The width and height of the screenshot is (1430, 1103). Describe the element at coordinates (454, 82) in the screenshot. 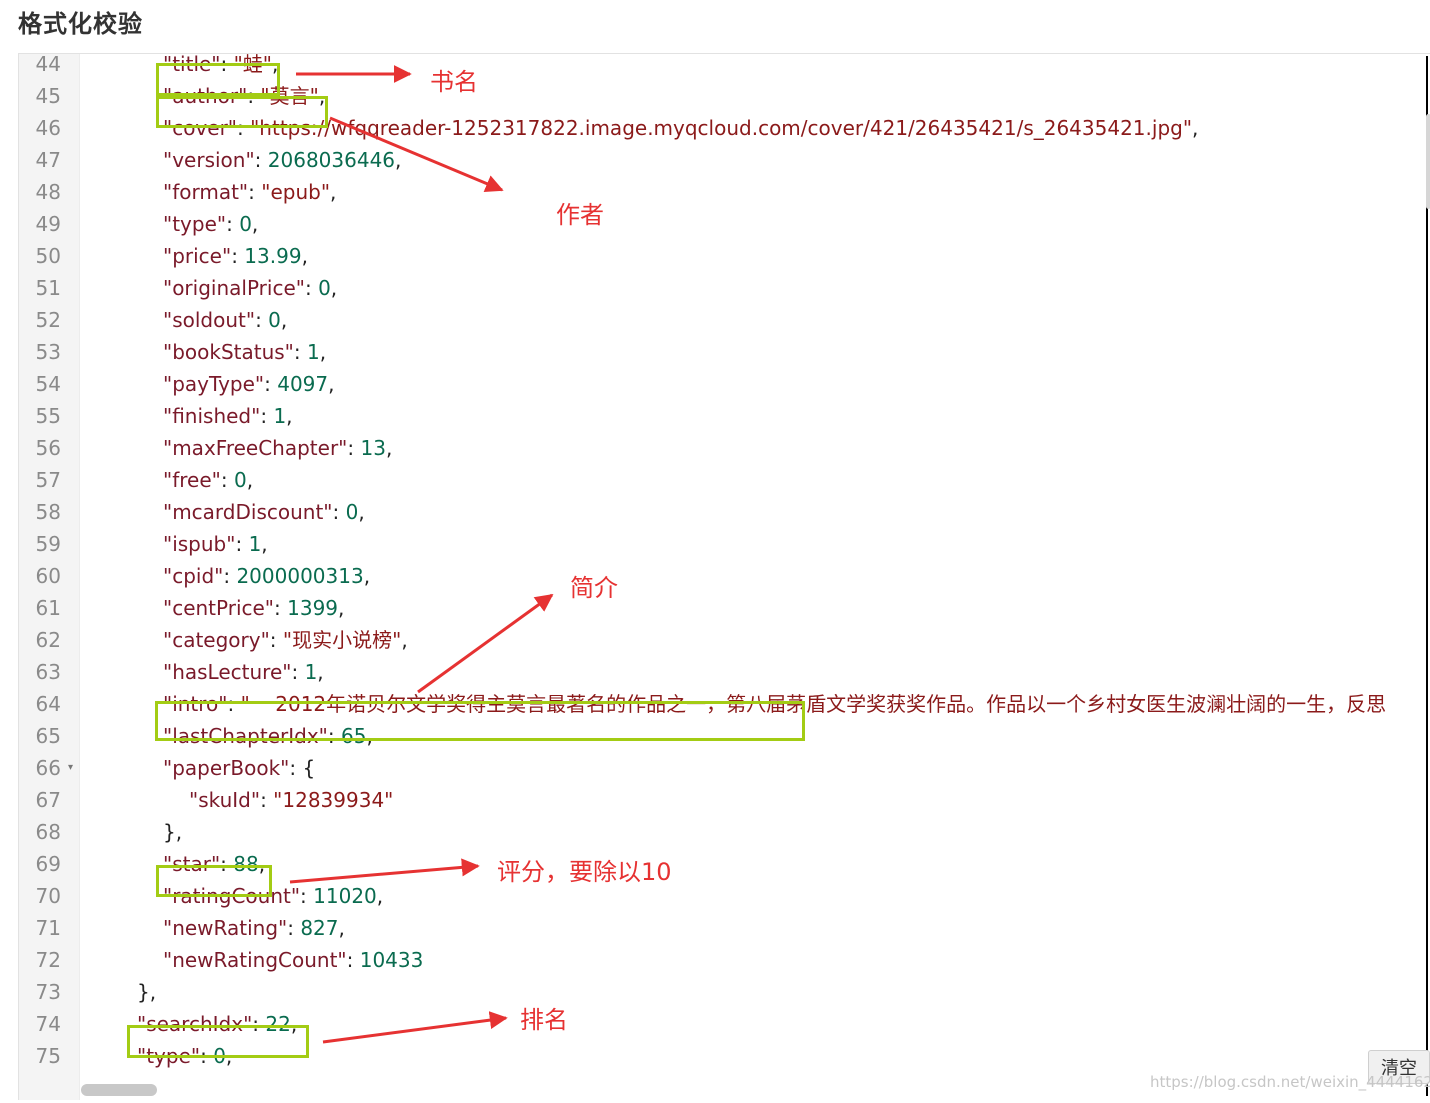

I see `annotation-title: 书名` at that location.